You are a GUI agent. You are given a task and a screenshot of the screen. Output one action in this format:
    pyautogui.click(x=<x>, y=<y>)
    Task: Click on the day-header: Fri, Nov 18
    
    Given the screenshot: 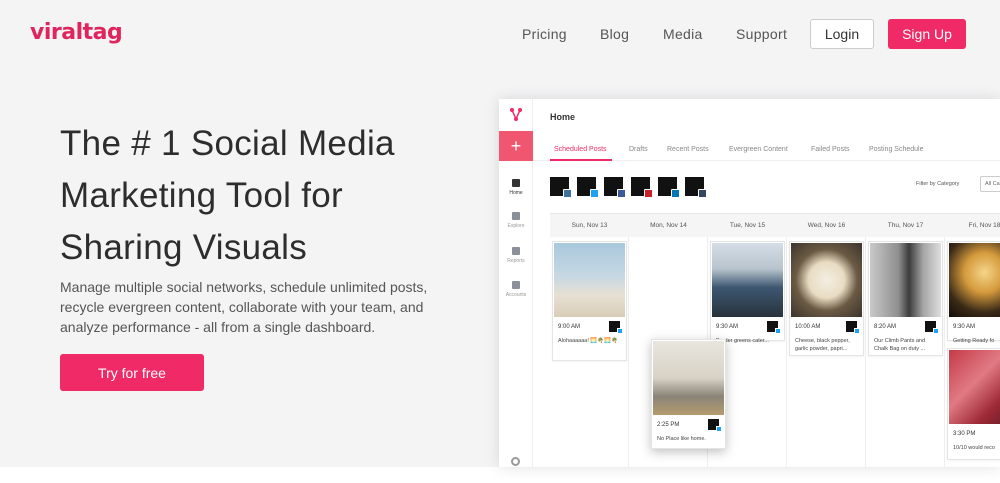 What is the action you would take?
    pyautogui.click(x=984, y=225)
    